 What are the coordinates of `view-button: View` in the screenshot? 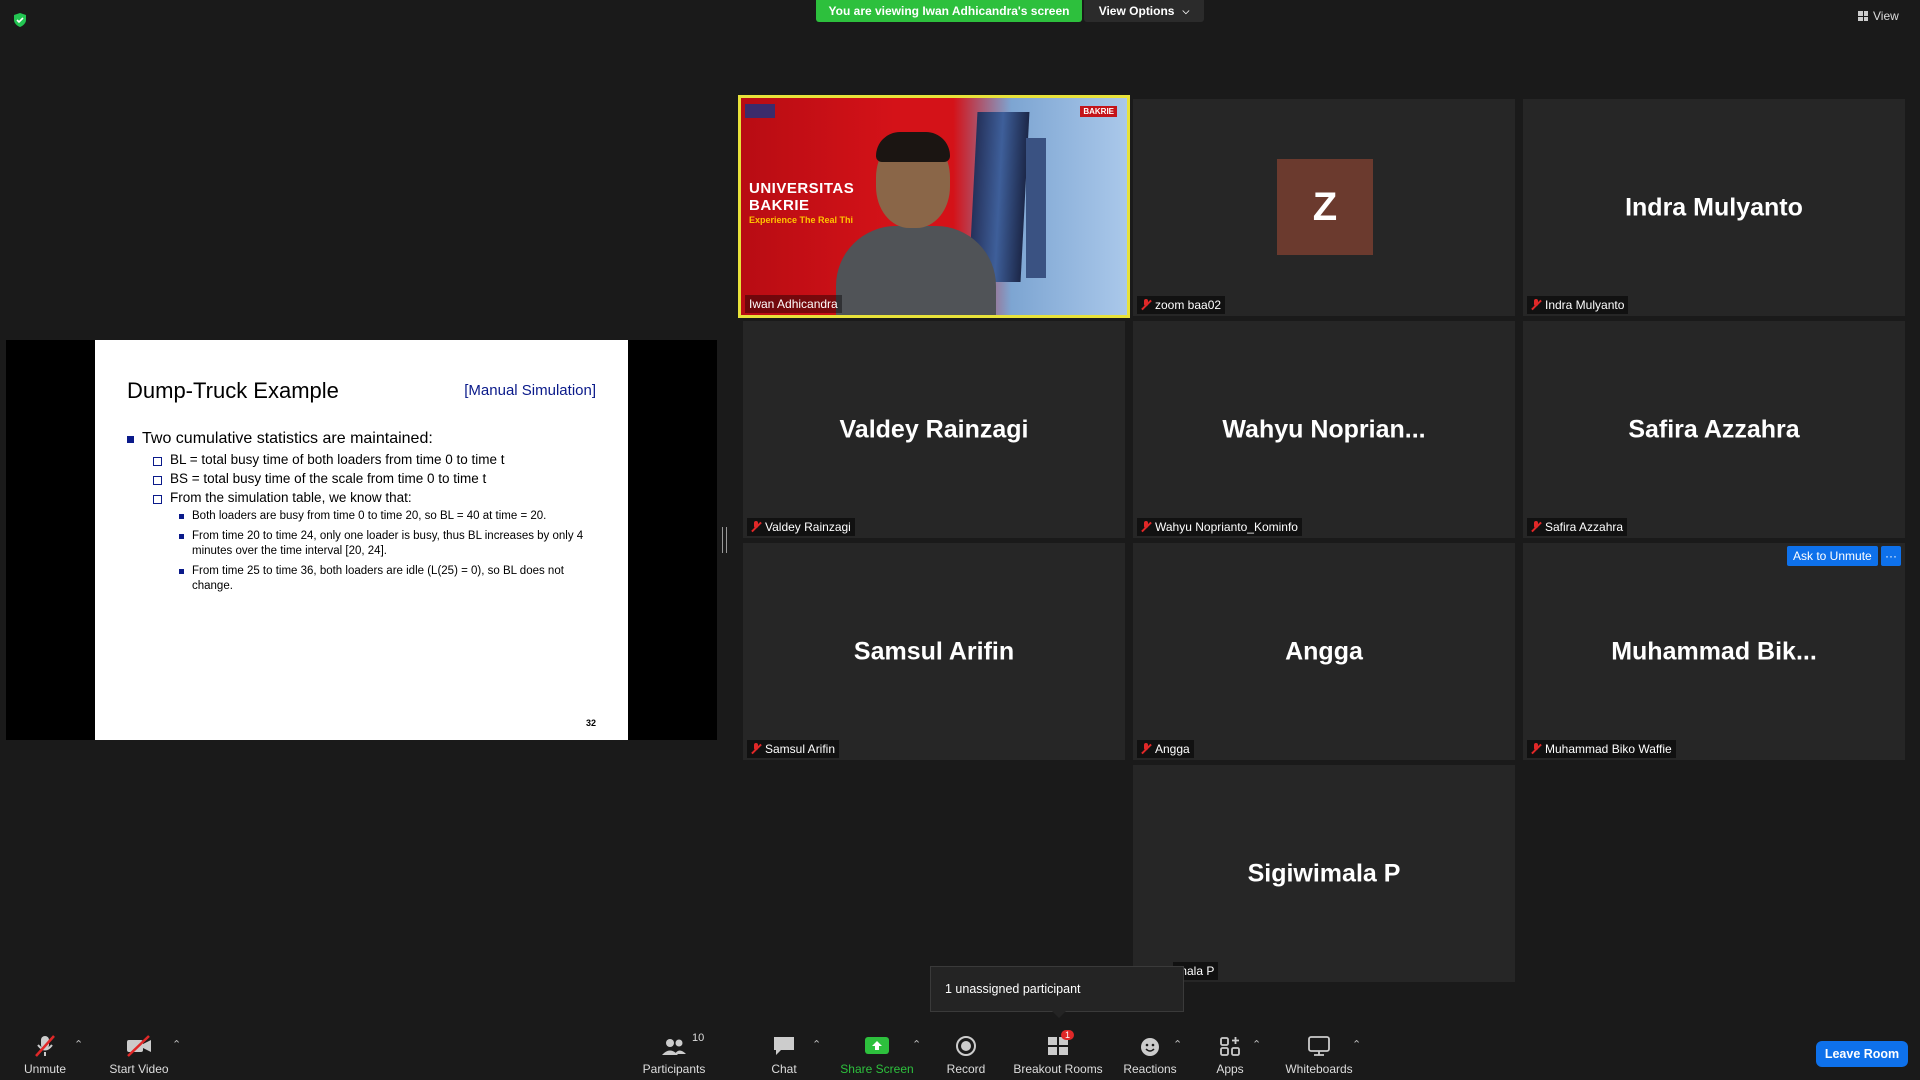 It's located at (1886, 16).